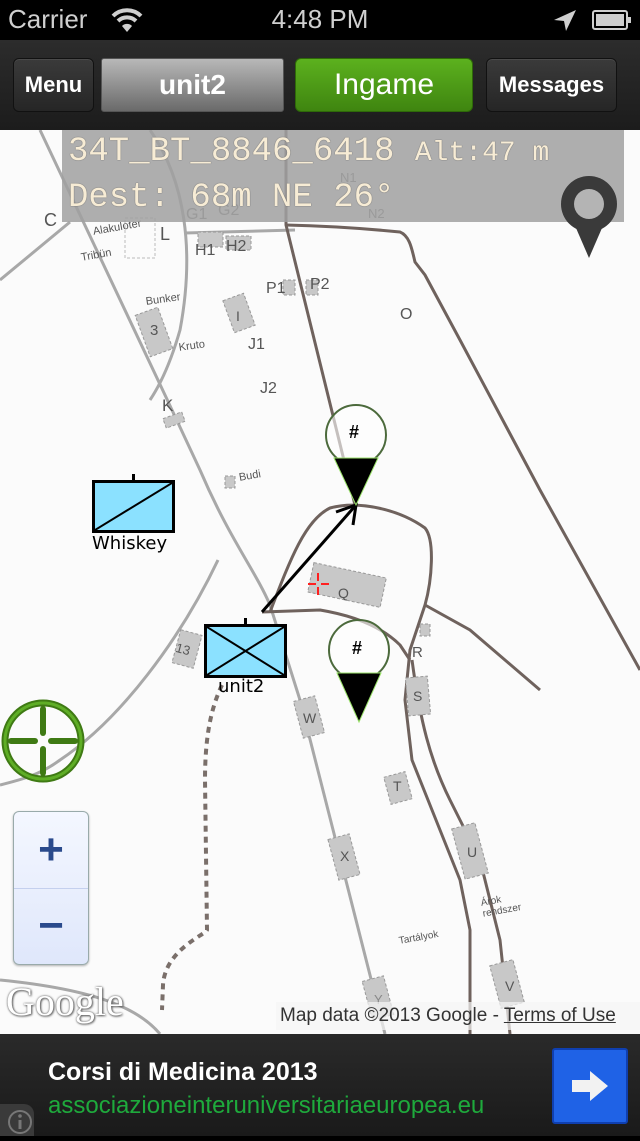  What do you see at coordinates (565, 20) in the screenshot?
I see `location-arrow-icon` at bounding box center [565, 20].